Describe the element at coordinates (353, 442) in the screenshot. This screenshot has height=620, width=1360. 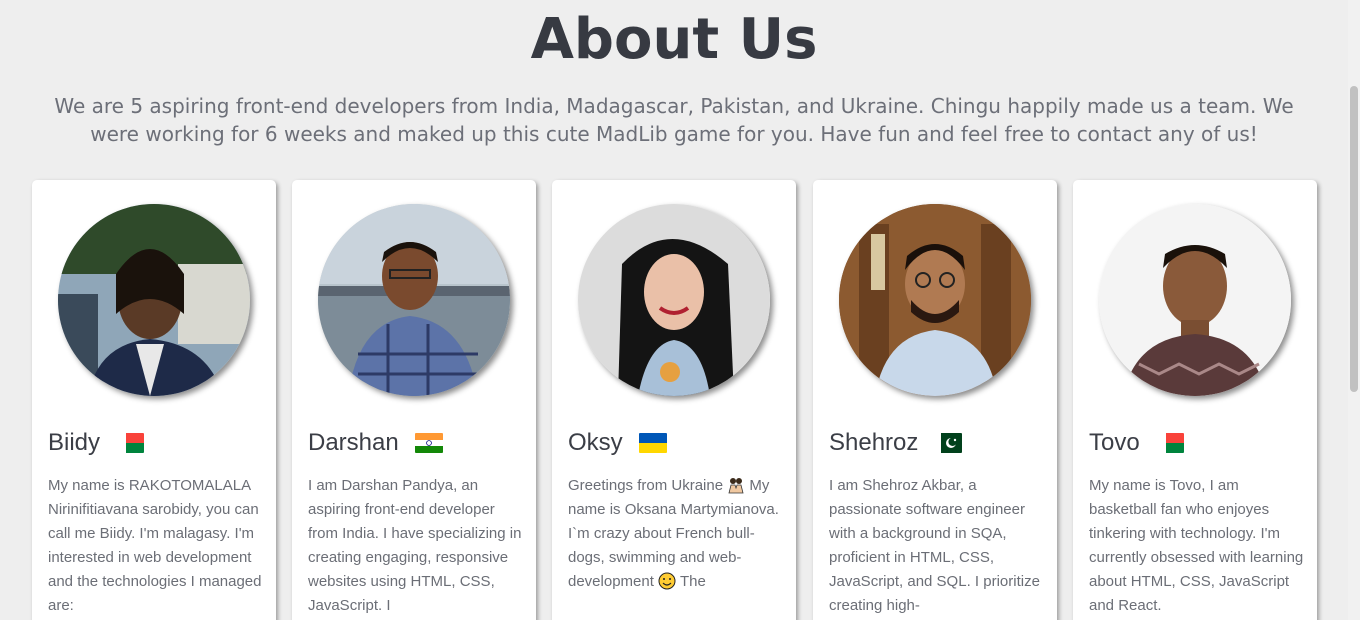
I see `member-name: Darshan` at that location.